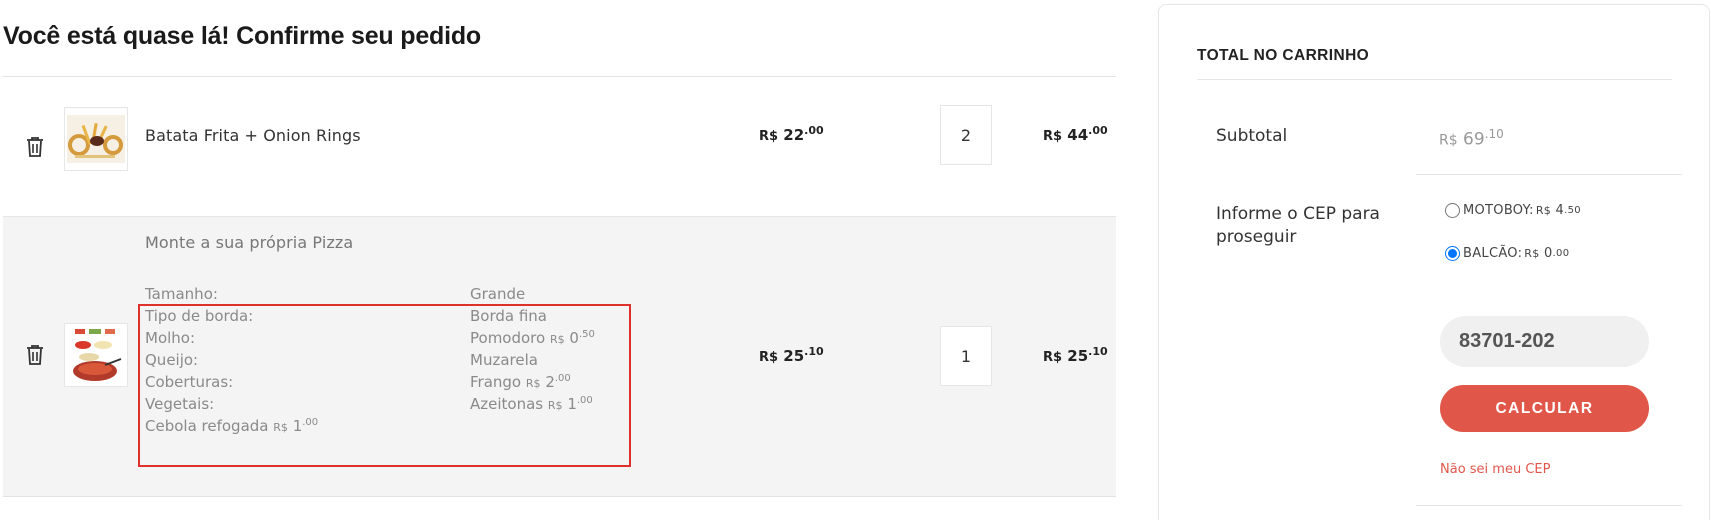 The image size is (1711, 520). I want to click on calculate-button: CALCULAR, so click(1544, 408).